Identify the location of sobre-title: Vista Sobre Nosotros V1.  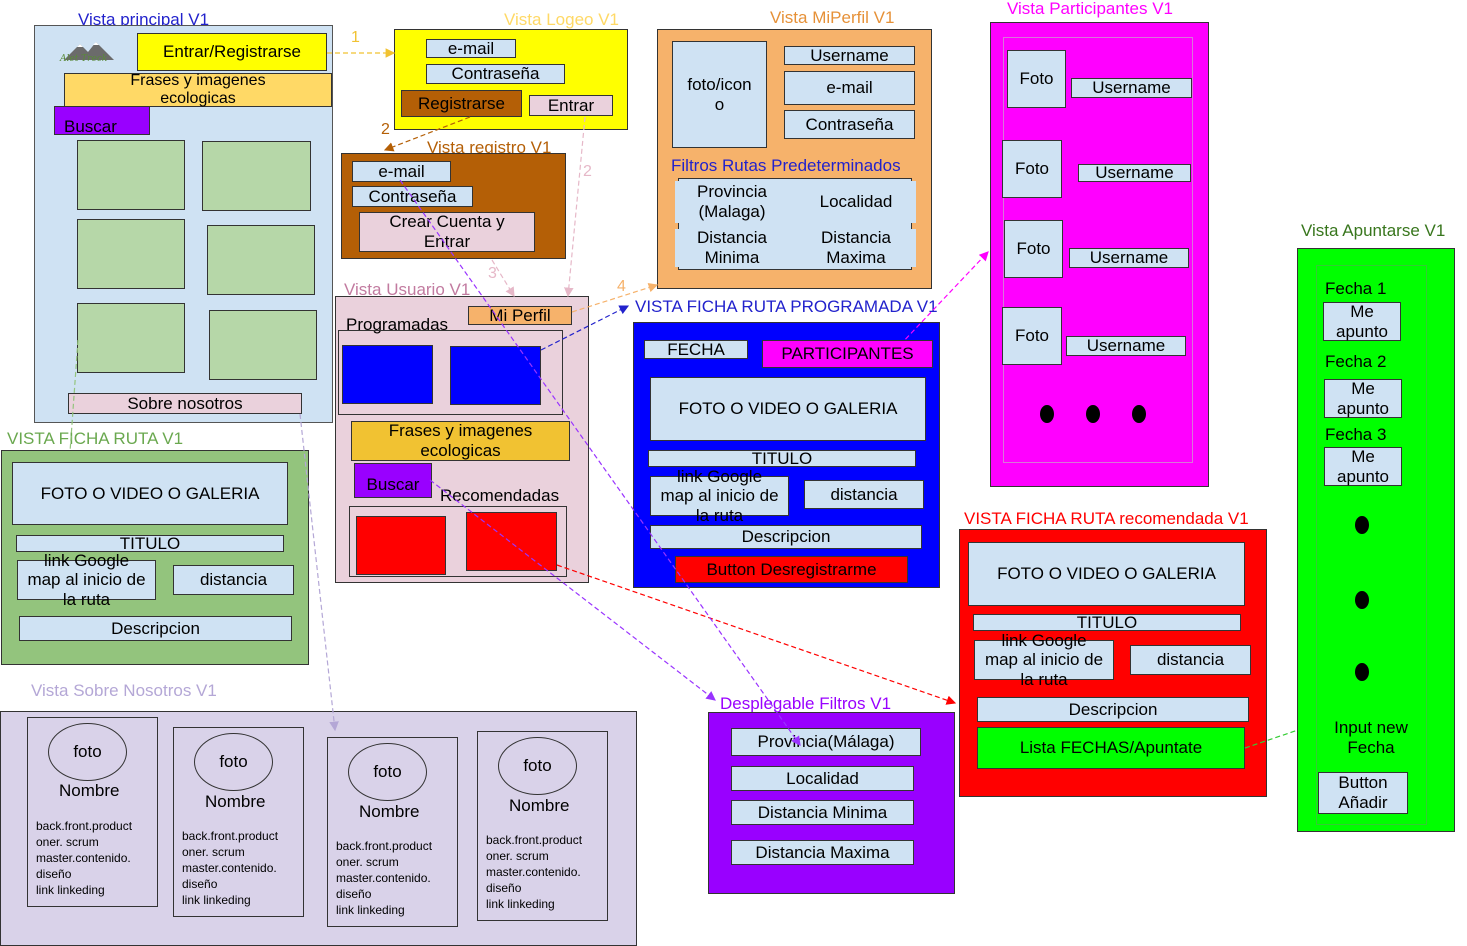
(124, 690).